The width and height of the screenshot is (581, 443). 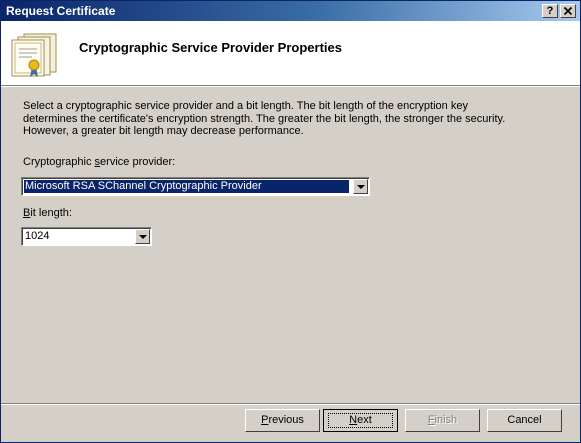 I want to click on cancel-button: Cancel, so click(x=524, y=420).